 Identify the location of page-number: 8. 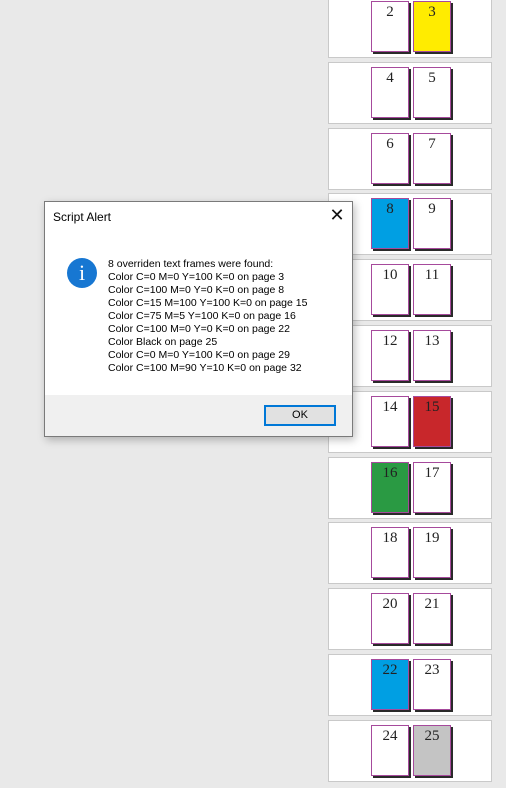
(390, 209).